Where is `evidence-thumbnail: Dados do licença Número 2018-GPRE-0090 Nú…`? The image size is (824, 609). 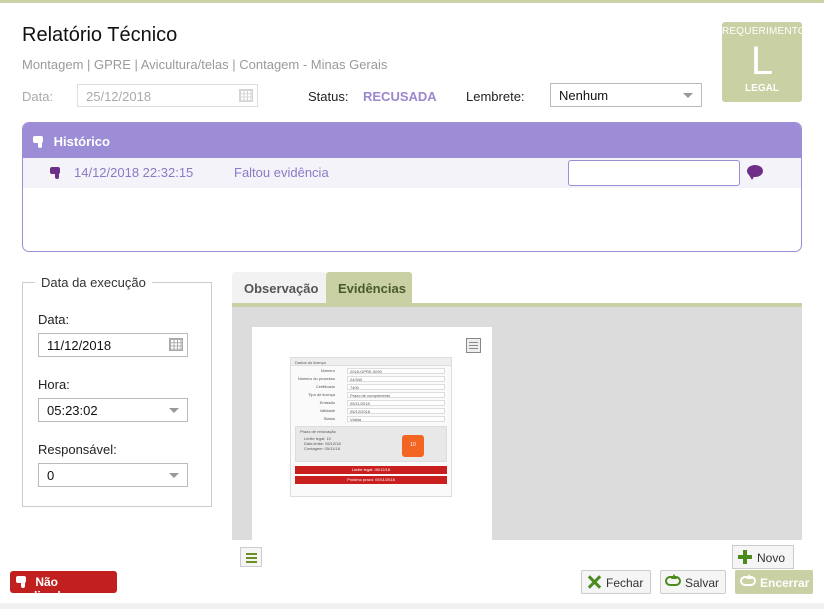 evidence-thumbnail: Dados do licença Número 2018-GPRE-0090 Nú… is located at coordinates (371, 427).